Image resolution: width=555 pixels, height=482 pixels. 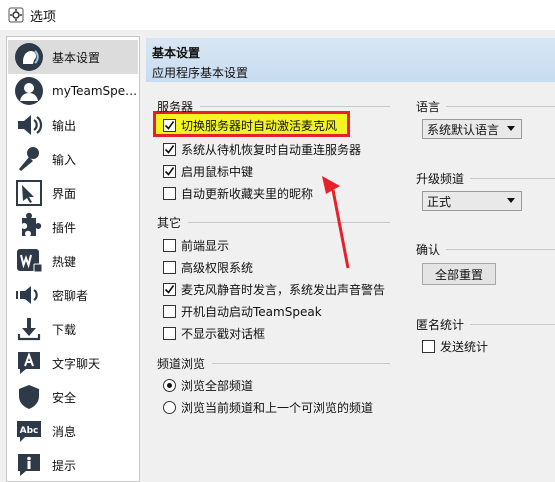 I want to click on group-title-server: 服务器, so click(x=175, y=107).